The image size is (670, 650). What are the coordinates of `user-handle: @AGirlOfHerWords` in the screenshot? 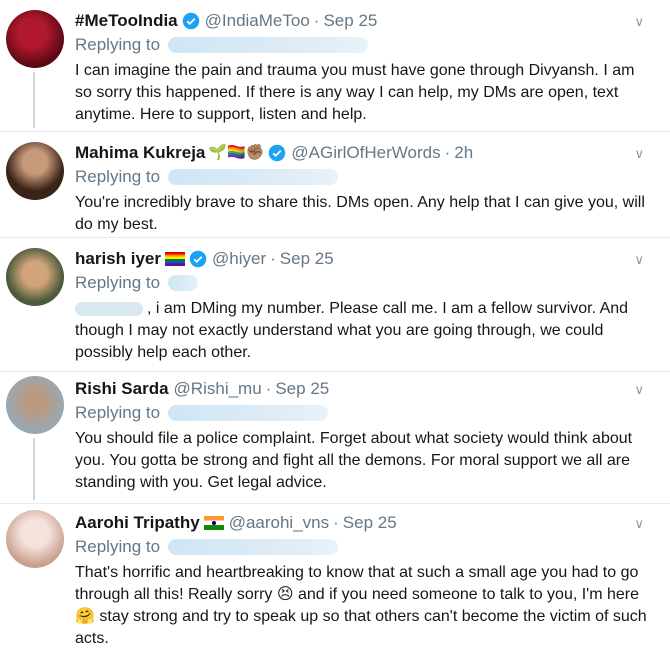 It's located at (365, 153).